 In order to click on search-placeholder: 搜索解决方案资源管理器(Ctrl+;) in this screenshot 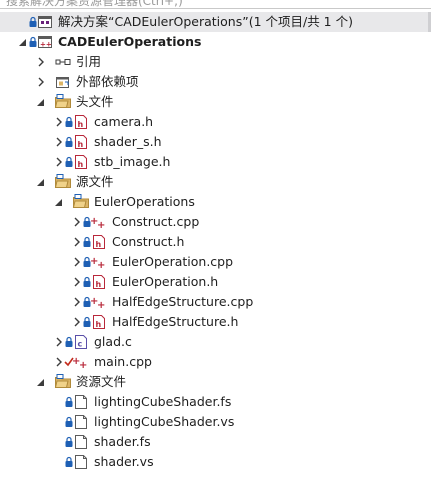, I will do `click(94, 4)`.